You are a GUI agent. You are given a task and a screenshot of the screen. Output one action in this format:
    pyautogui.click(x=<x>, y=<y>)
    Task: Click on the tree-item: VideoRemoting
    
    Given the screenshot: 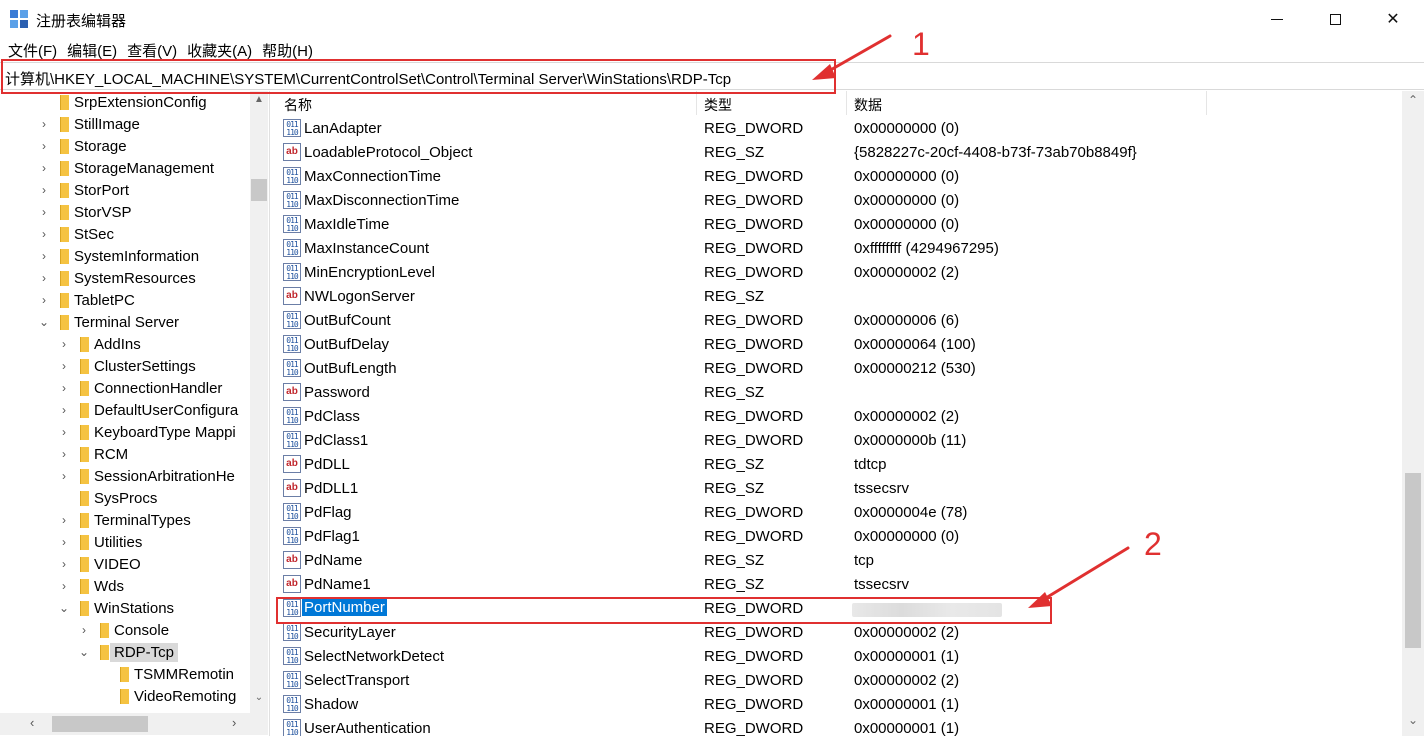 What is the action you would take?
    pyautogui.click(x=125, y=696)
    